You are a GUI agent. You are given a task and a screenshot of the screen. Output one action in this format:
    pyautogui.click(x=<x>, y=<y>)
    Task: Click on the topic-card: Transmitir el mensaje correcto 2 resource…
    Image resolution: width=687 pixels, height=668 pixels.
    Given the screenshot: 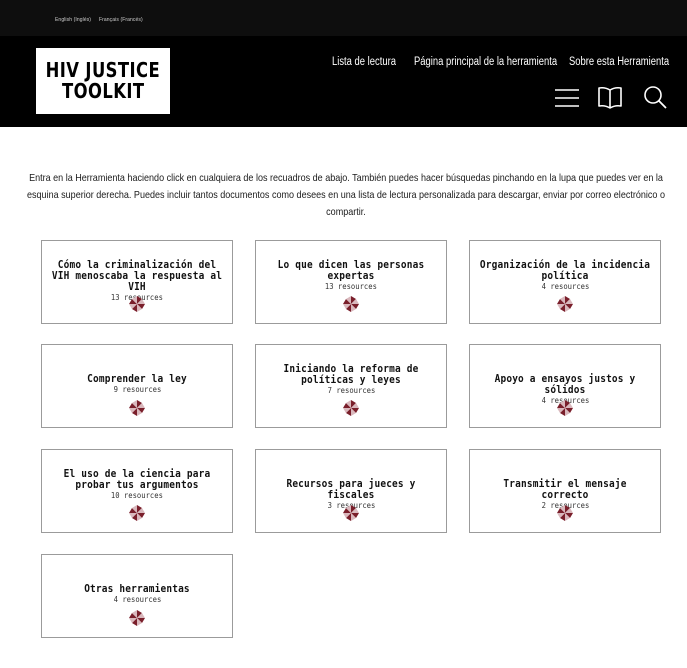 What is the action you would take?
    pyautogui.click(x=565, y=491)
    